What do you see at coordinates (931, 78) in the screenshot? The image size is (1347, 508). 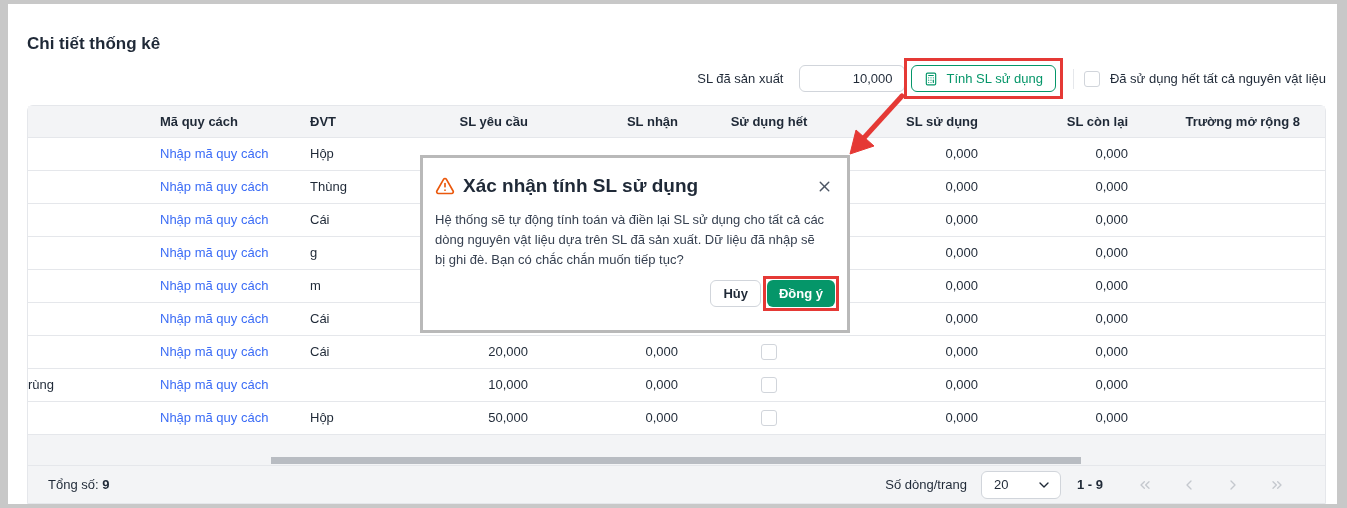 I see `calculator-icon` at bounding box center [931, 78].